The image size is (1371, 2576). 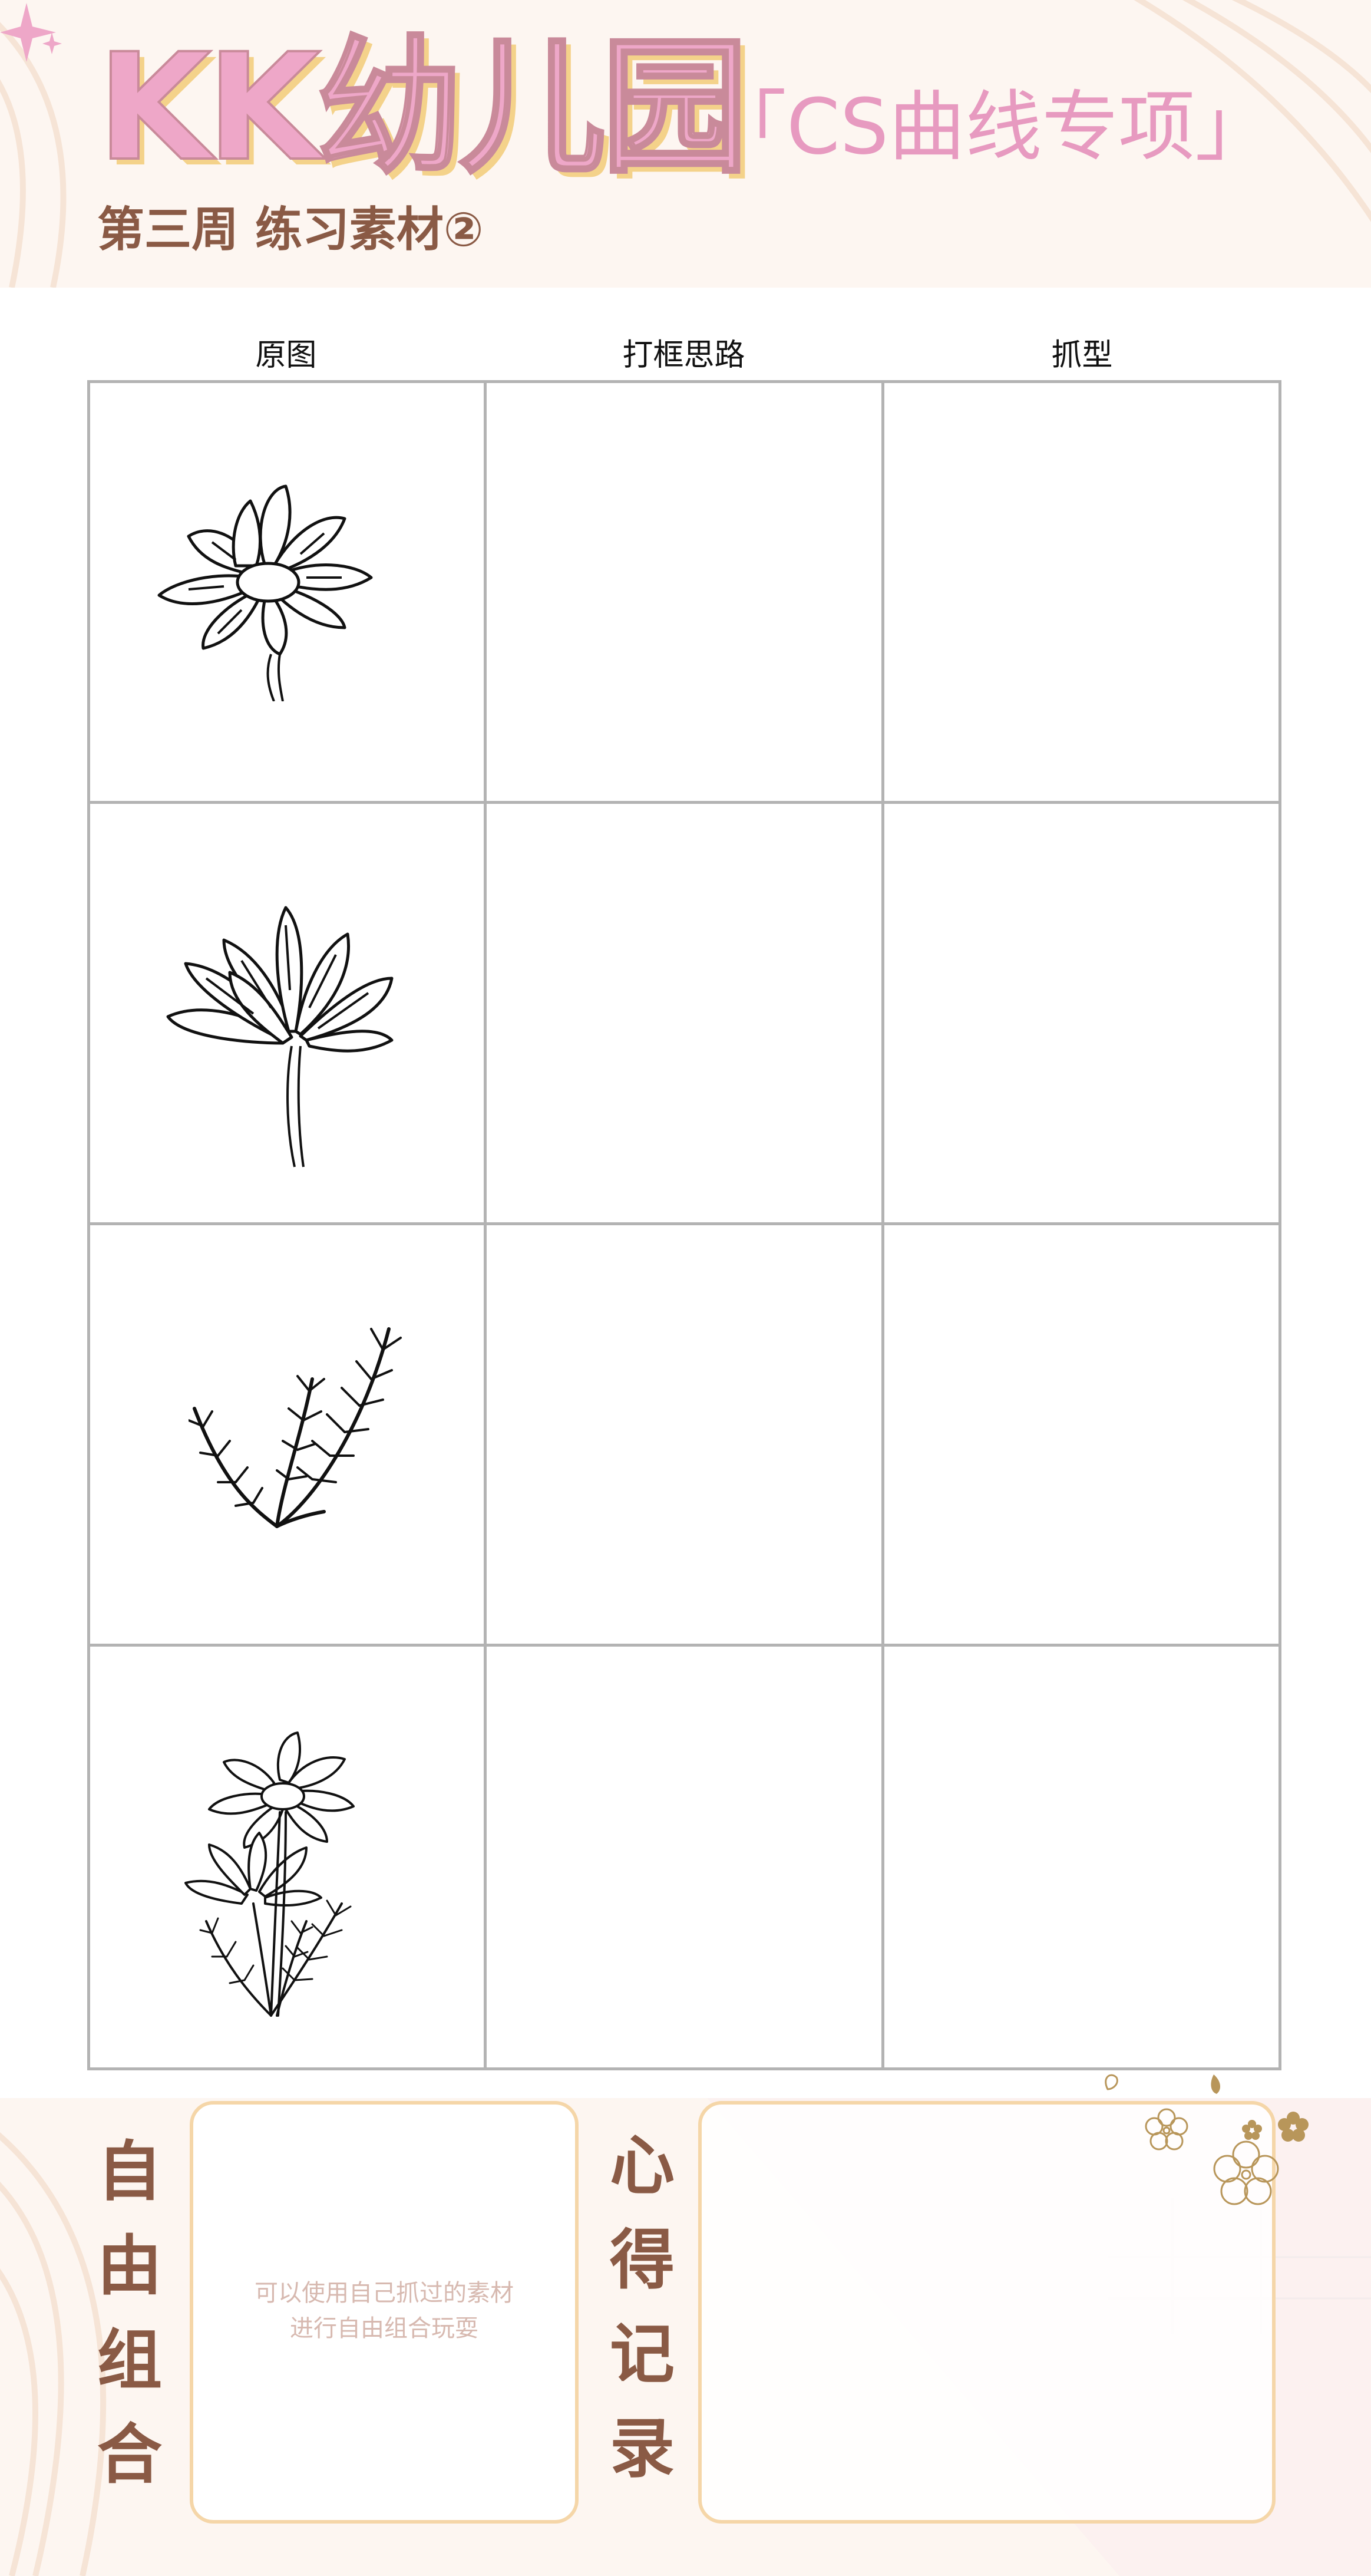 What do you see at coordinates (129, 2313) in the screenshot?
I see `free-combo-label: 自 由 组 合` at bounding box center [129, 2313].